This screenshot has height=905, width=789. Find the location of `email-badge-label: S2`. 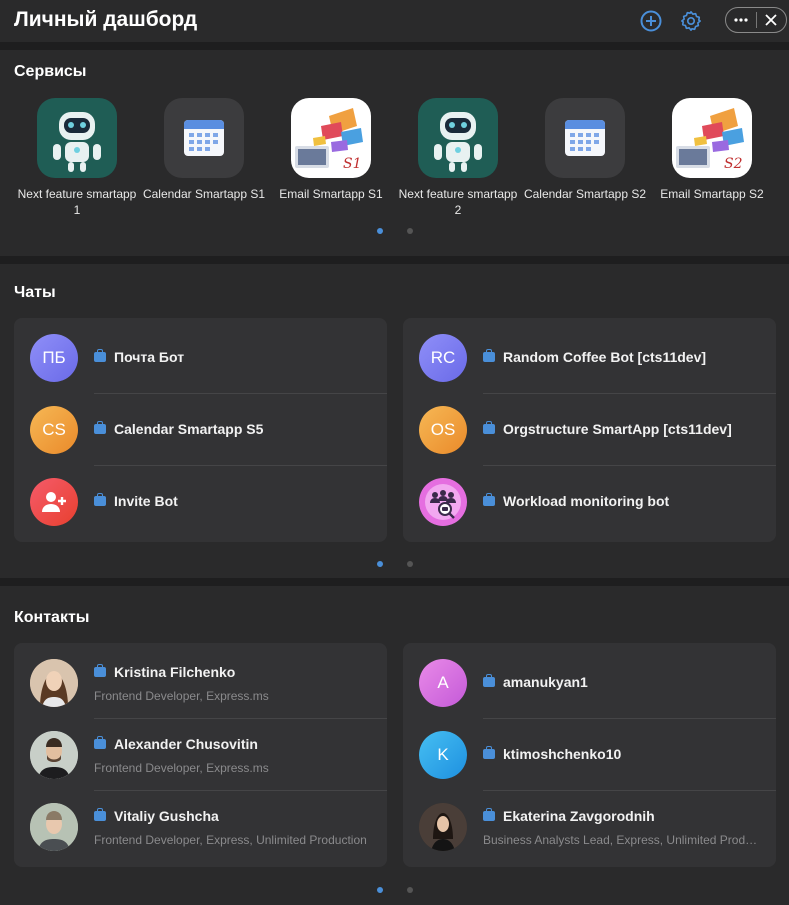

email-badge-label: S2 is located at coordinates (733, 164).